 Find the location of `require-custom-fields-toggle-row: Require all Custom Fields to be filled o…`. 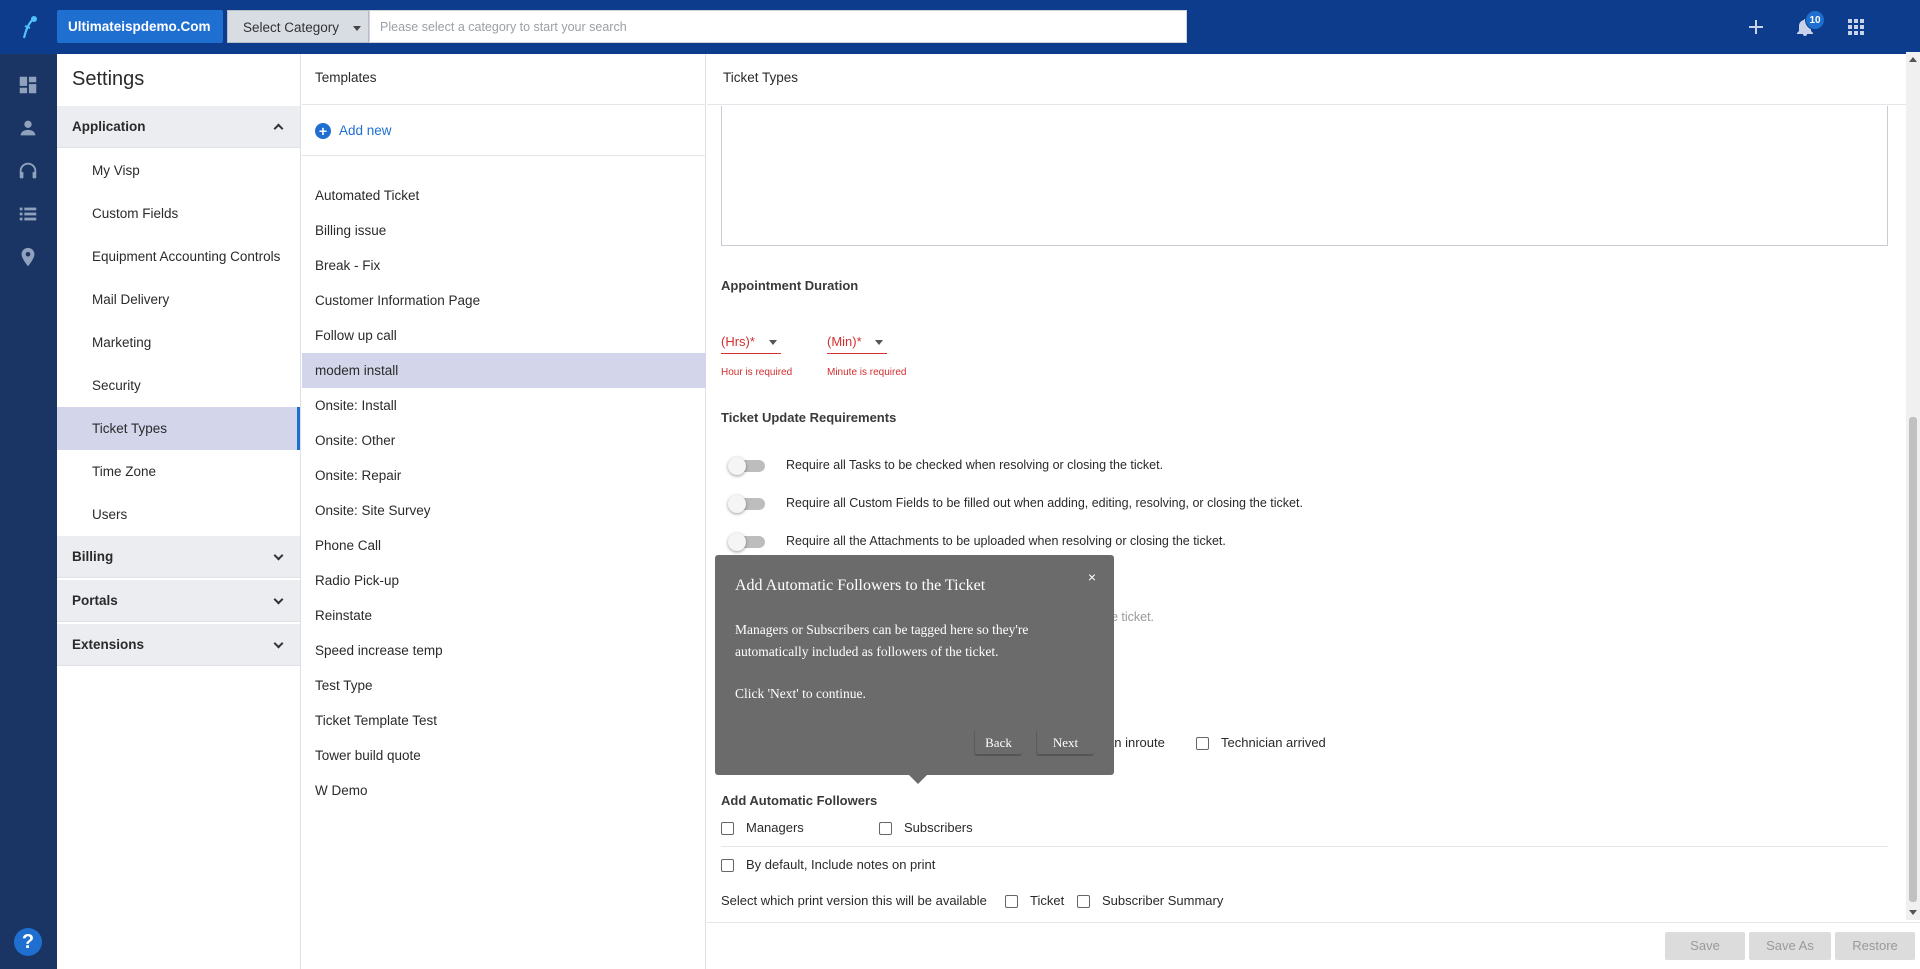

require-custom-fields-toggle-row: Require all Custom Fields to be filled o… is located at coordinates (1015, 503).